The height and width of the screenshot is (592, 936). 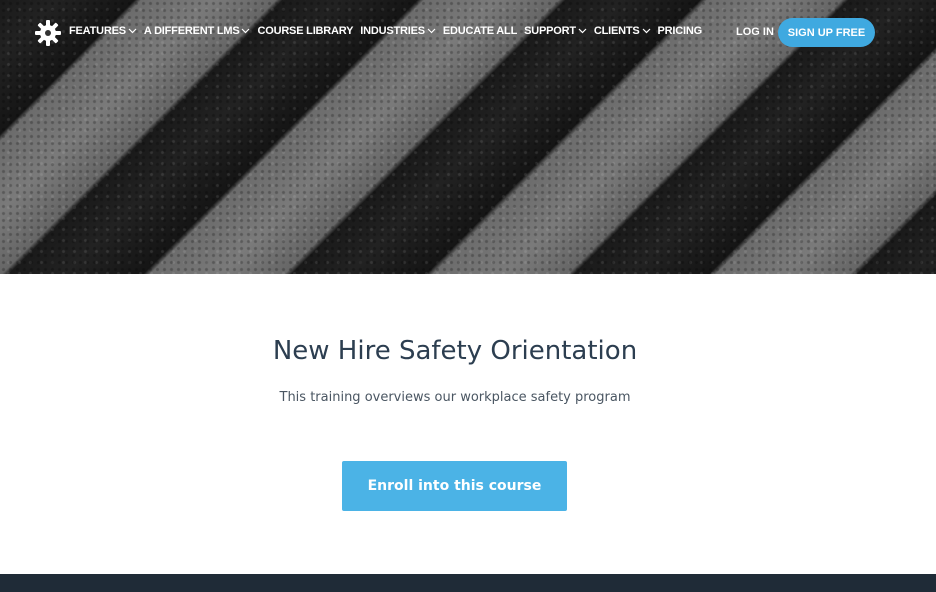 What do you see at coordinates (550, 31) in the screenshot?
I see `nav-item-label: SUPPORT` at bounding box center [550, 31].